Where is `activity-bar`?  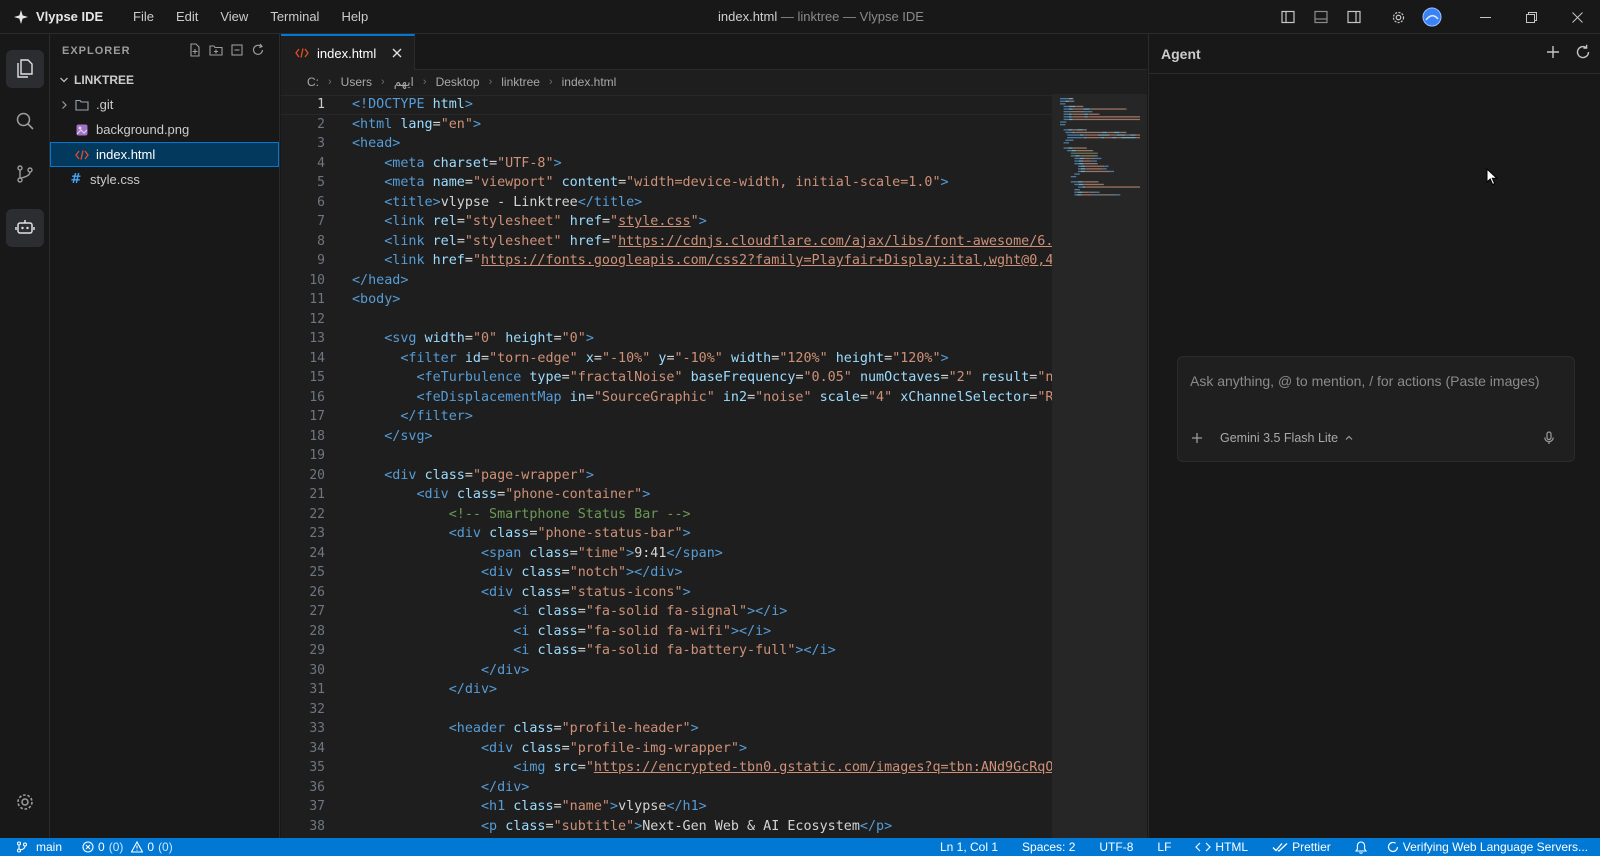
activity-bar is located at coordinates (25, 436).